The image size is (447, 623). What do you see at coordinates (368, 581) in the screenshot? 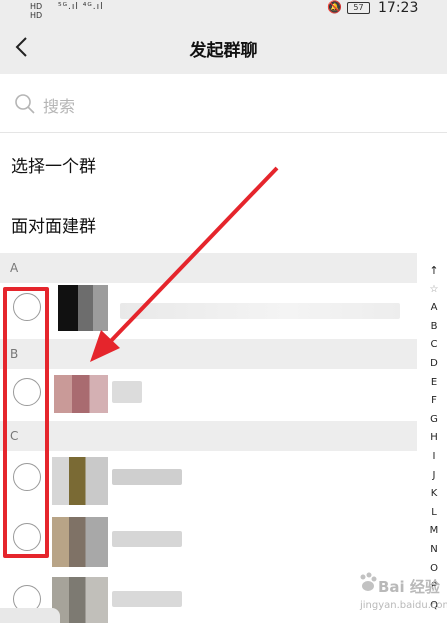
I see `paw-logo-icon` at bounding box center [368, 581].